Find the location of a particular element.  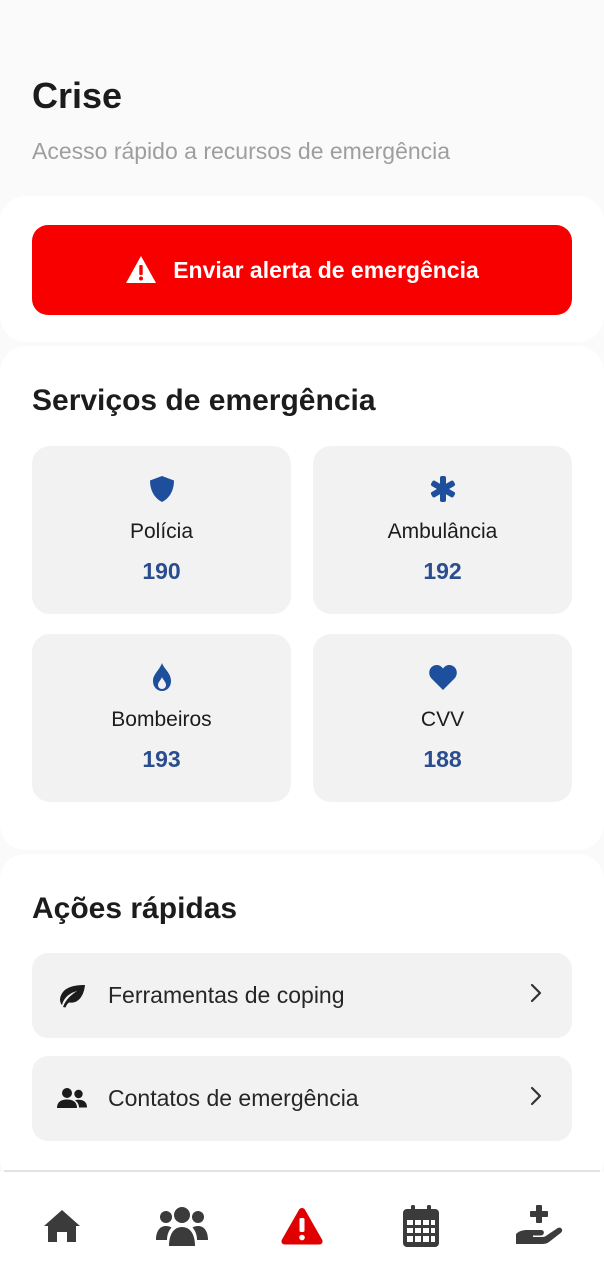

service-police: Polícia 190 is located at coordinates (161, 530).